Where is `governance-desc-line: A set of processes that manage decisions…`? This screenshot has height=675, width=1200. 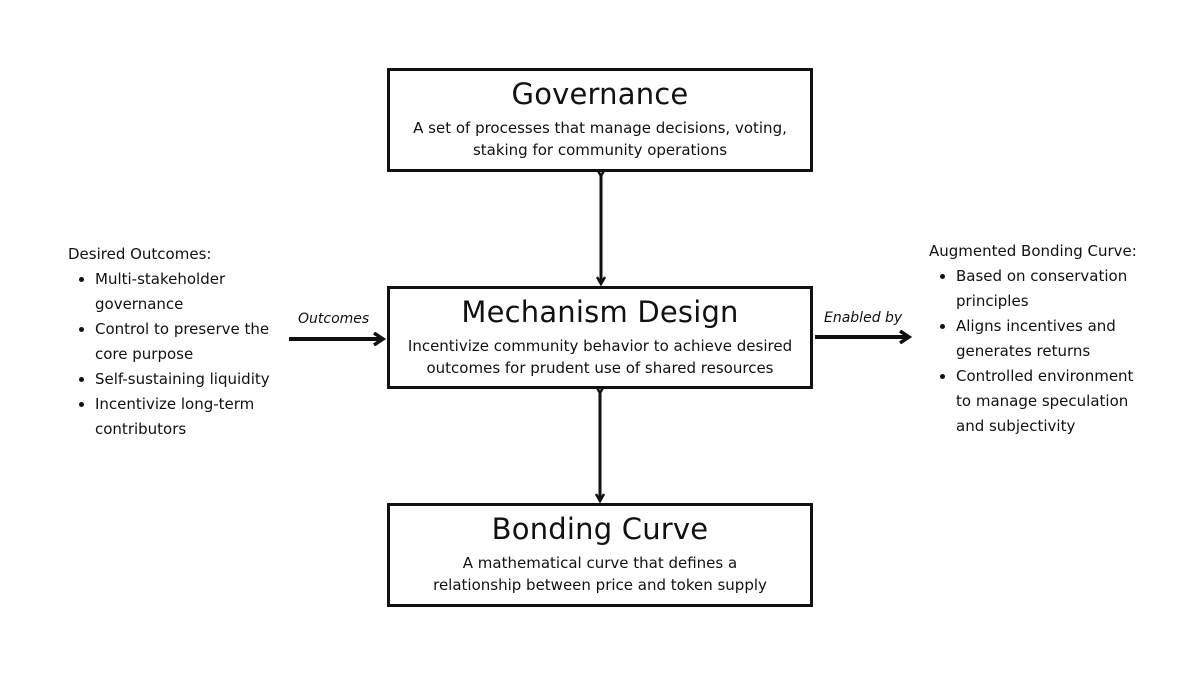
governance-desc-line: A set of processes that manage decisions… is located at coordinates (600, 128).